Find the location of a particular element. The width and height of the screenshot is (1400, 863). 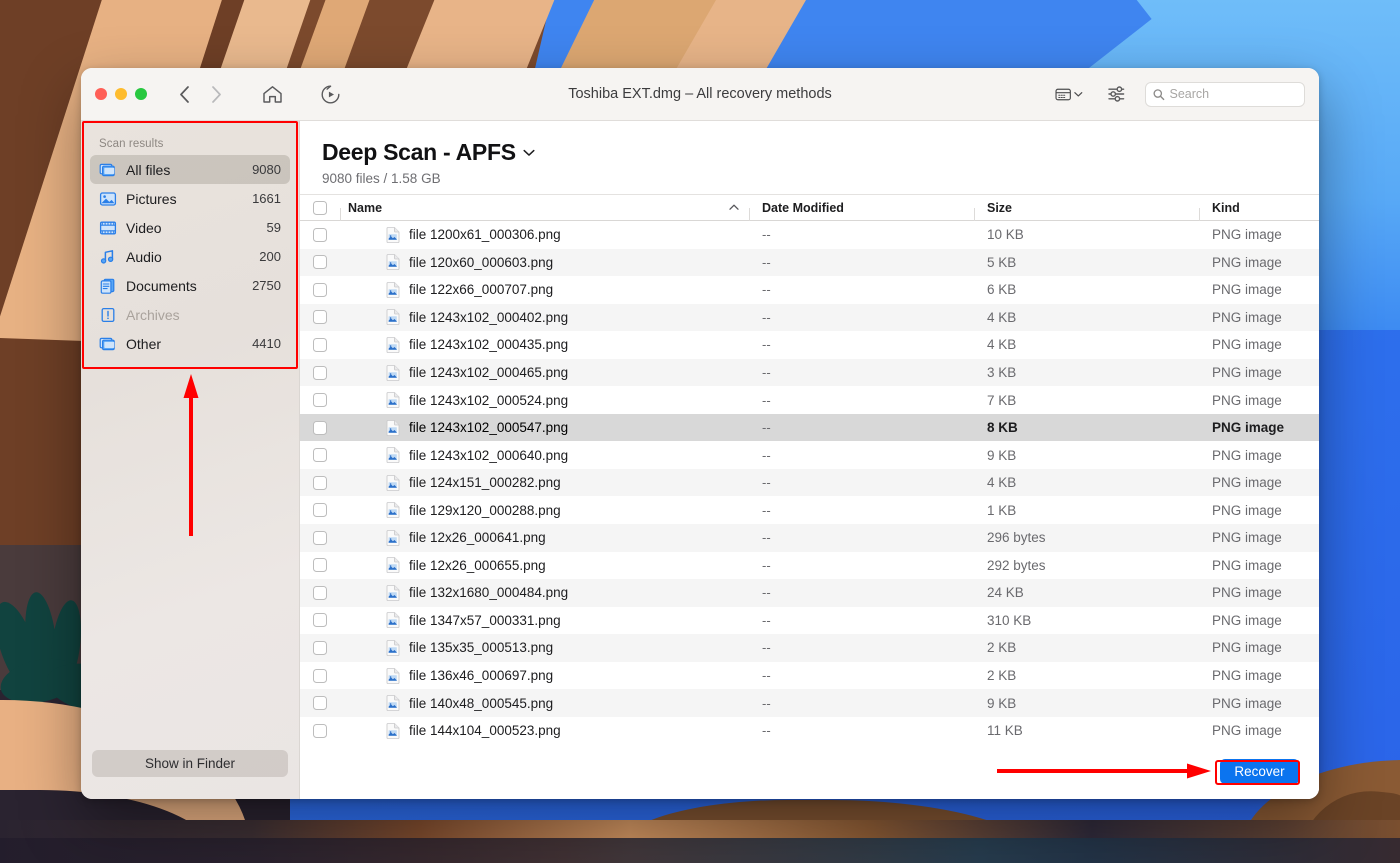

scan-title-menu: Deep Scan - APFS is located at coordinates (820, 152).